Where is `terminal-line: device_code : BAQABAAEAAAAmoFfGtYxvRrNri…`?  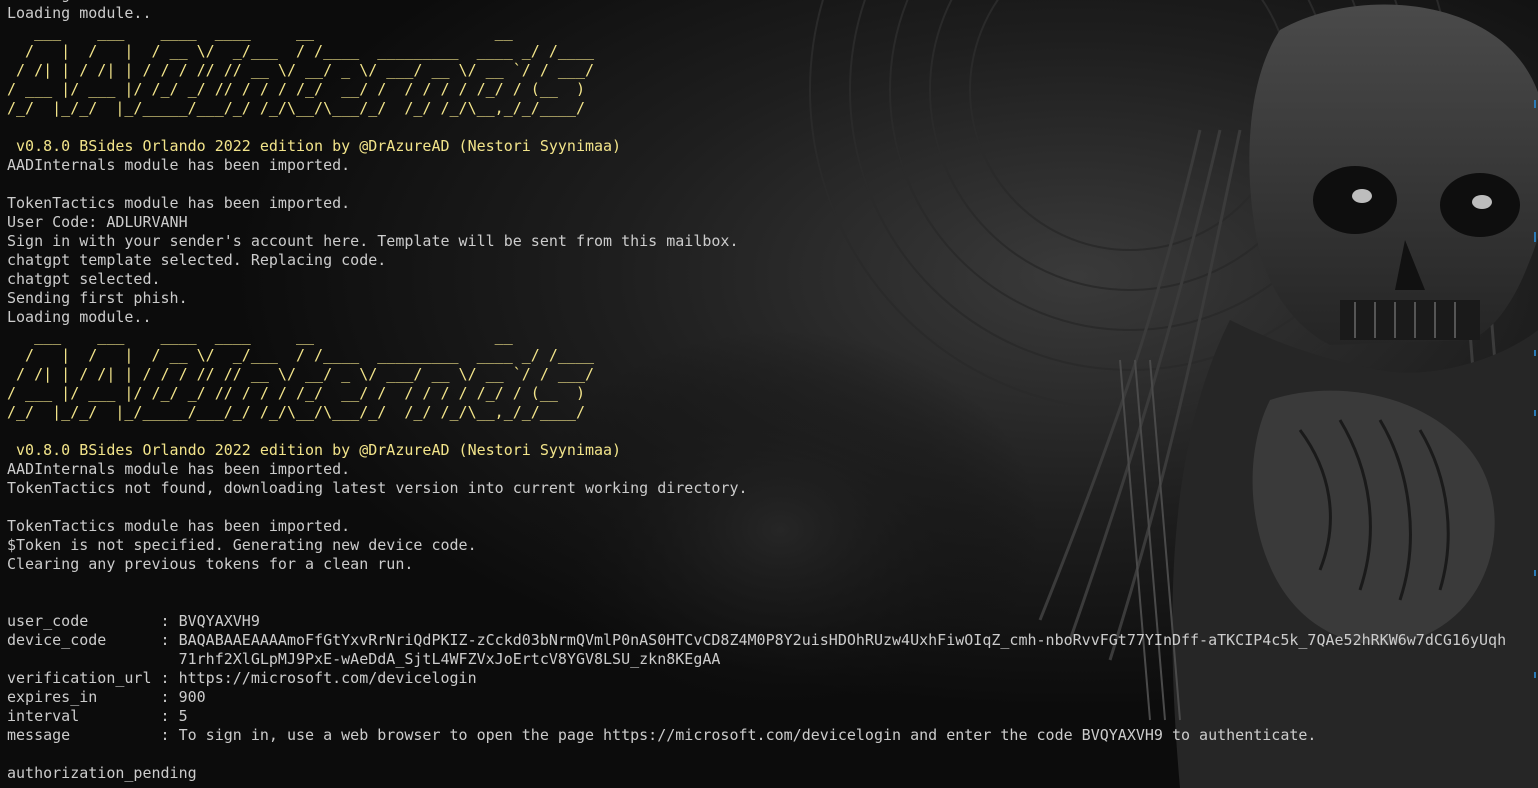
terminal-line: device_code : BAQABAAEAAAAmoFfGtYxvRrNri… is located at coordinates (757, 640).